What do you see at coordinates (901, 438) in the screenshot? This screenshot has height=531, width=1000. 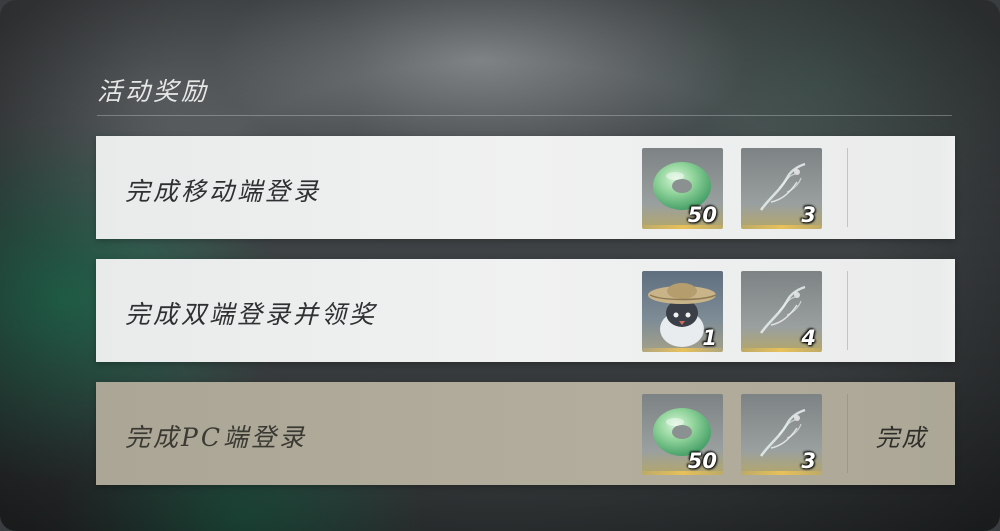 I see `status-completed-label: 完成` at bounding box center [901, 438].